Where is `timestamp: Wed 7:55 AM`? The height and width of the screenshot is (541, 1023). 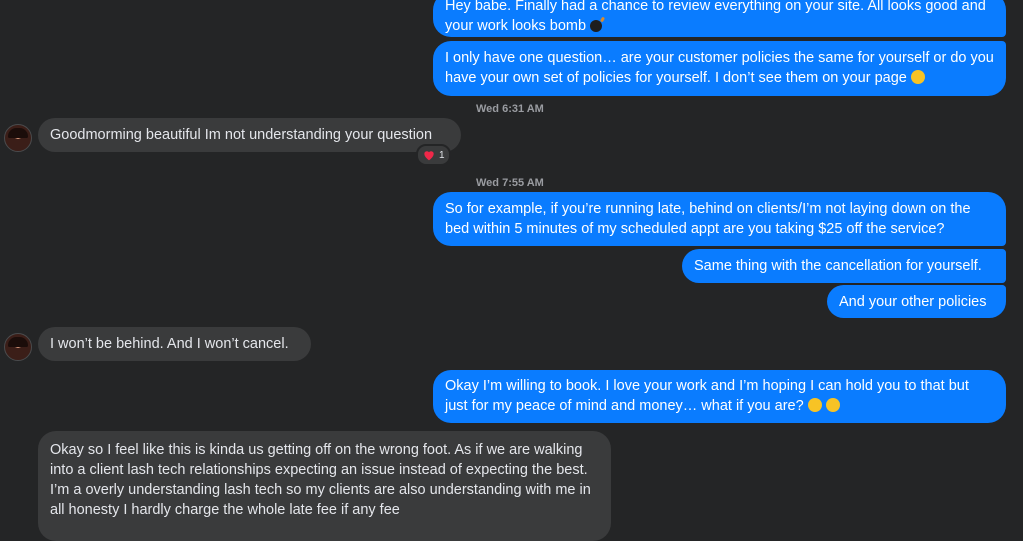 timestamp: Wed 7:55 AM is located at coordinates (510, 183).